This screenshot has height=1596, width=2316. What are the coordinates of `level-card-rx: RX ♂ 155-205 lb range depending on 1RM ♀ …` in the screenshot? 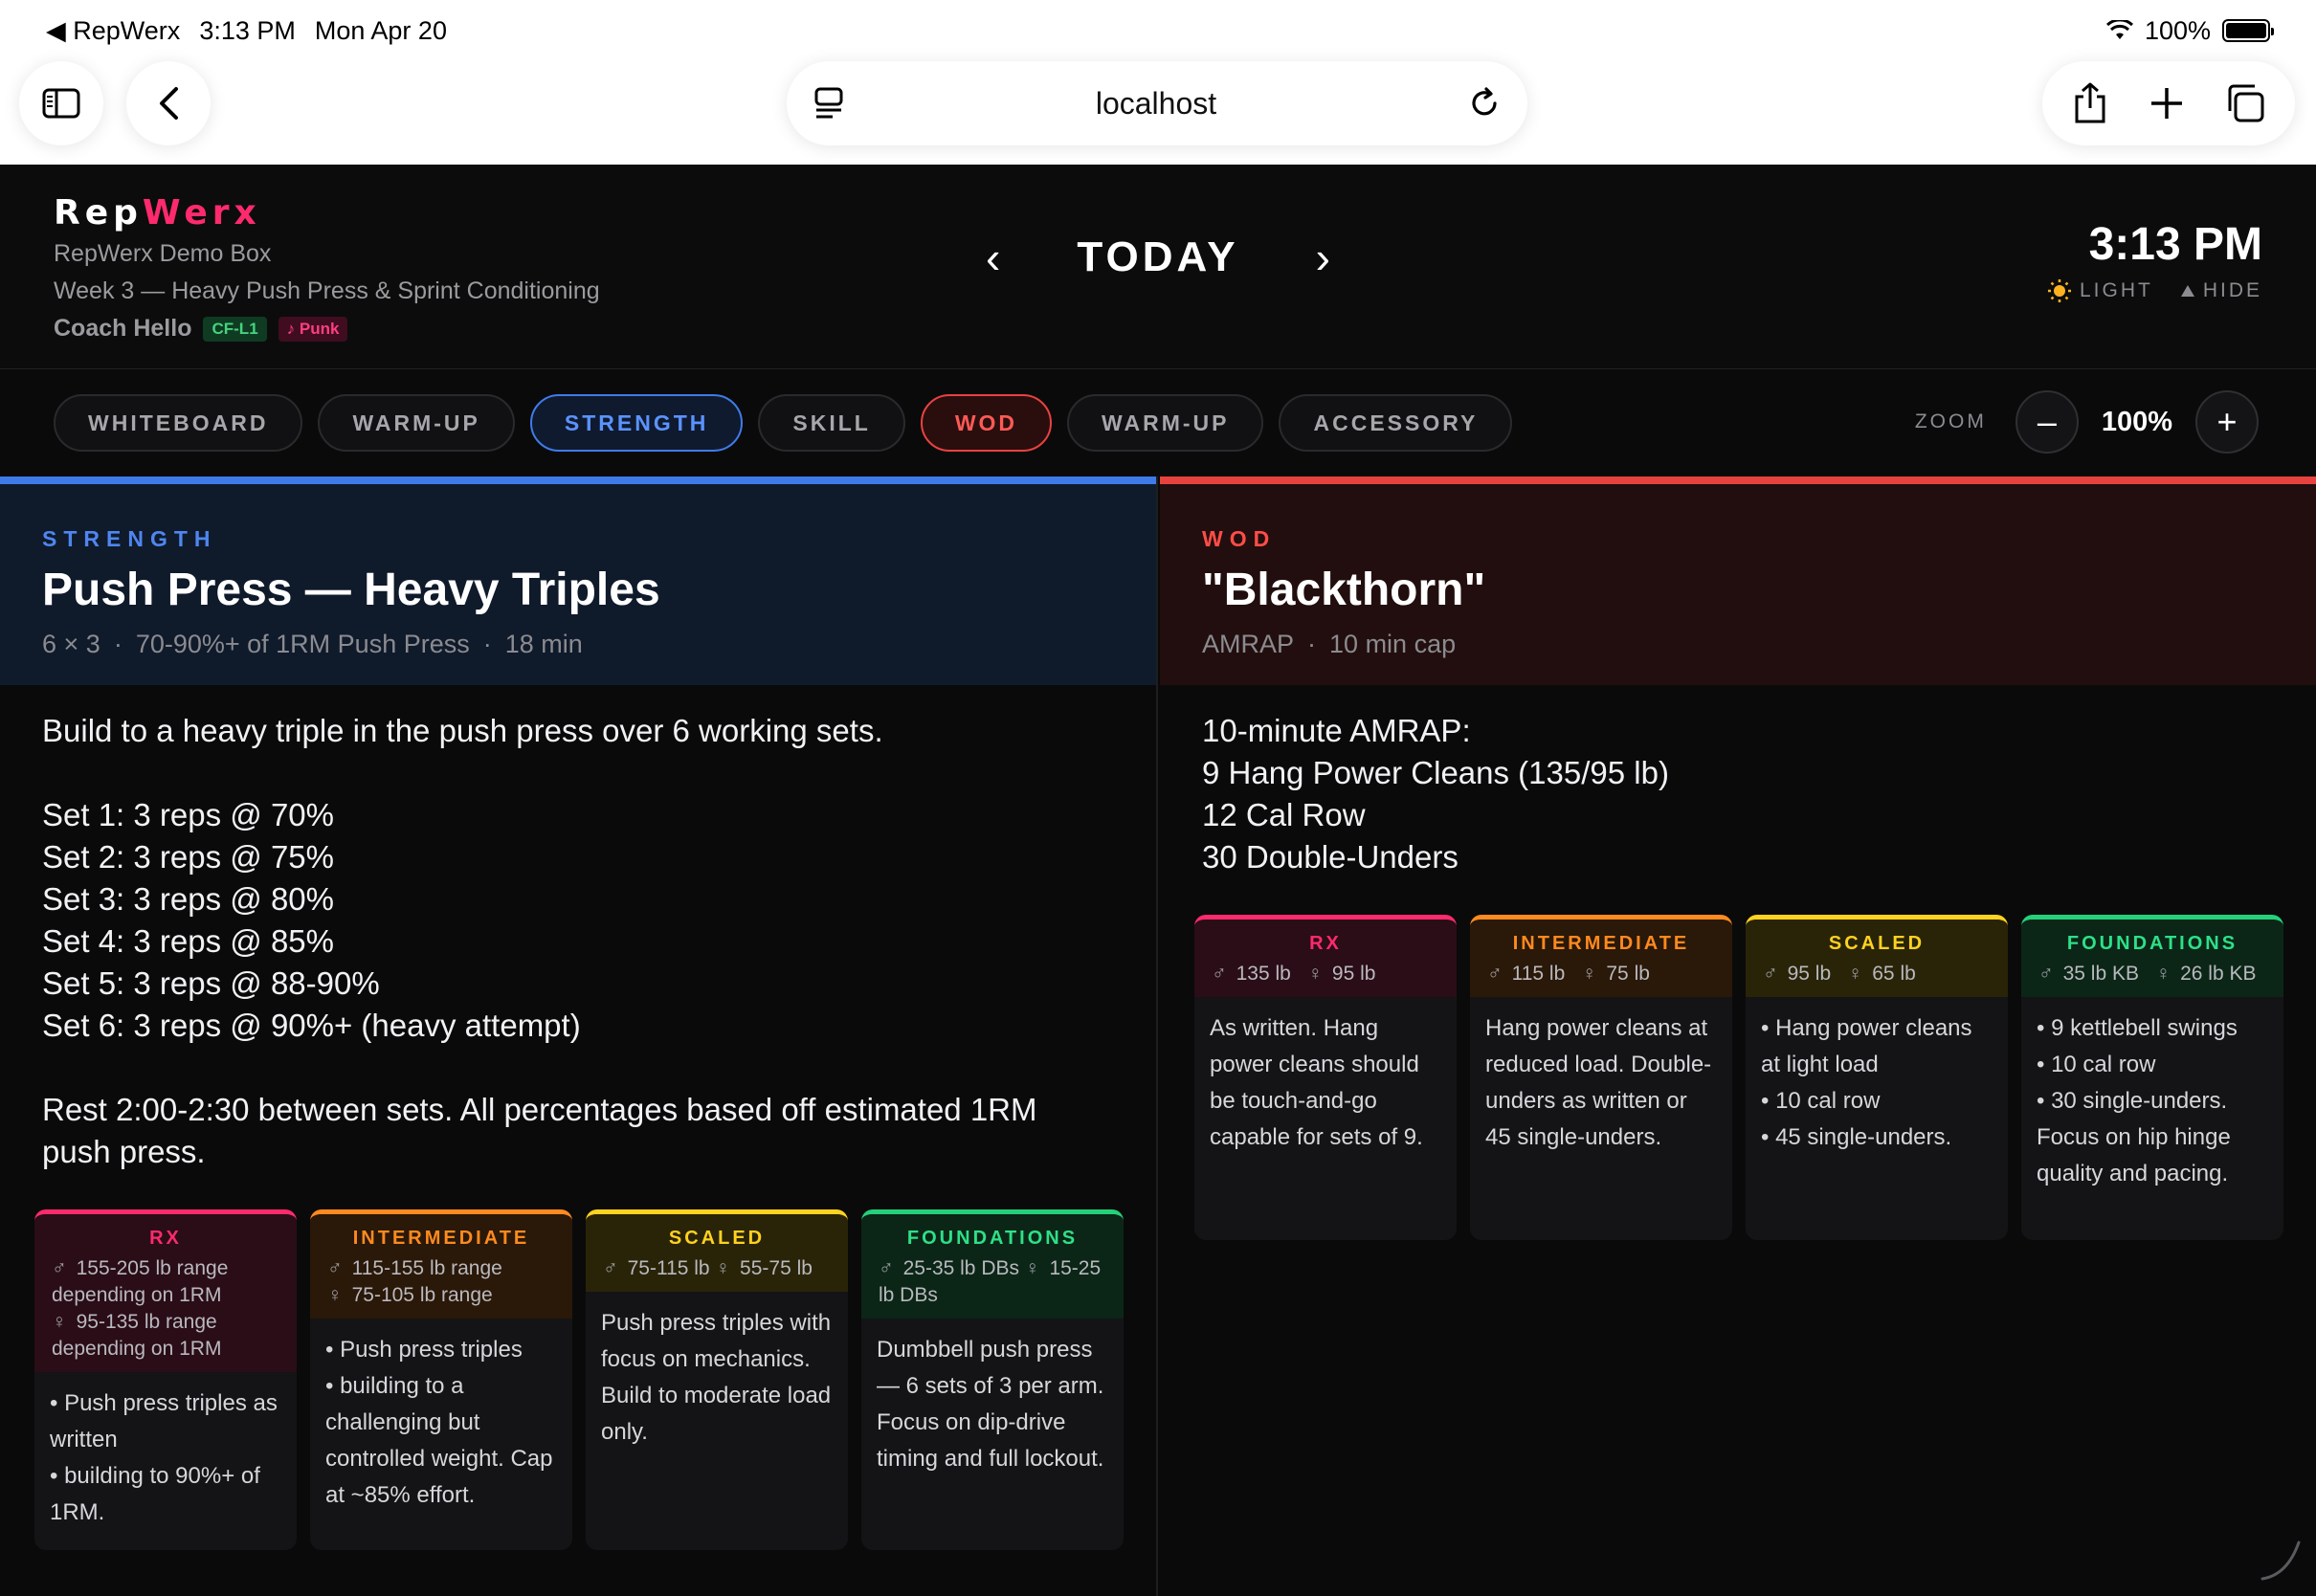 It's located at (166, 1380).